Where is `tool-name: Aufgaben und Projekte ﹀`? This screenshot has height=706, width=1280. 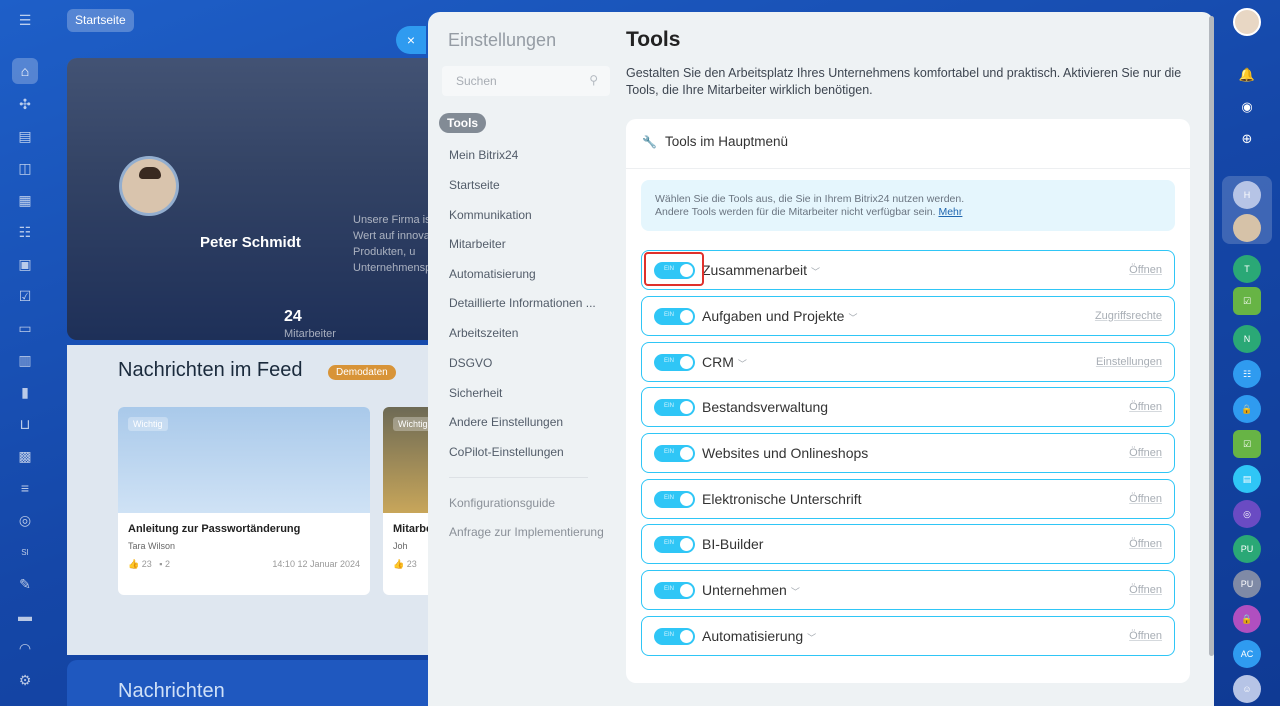 tool-name: Aufgaben und Projekte ﹀ is located at coordinates (779, 316).